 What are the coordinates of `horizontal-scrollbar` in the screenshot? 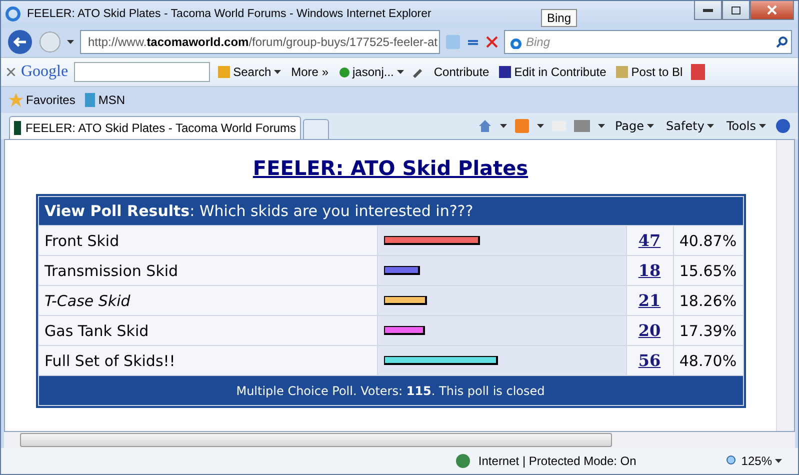 It's located at (399, 440).